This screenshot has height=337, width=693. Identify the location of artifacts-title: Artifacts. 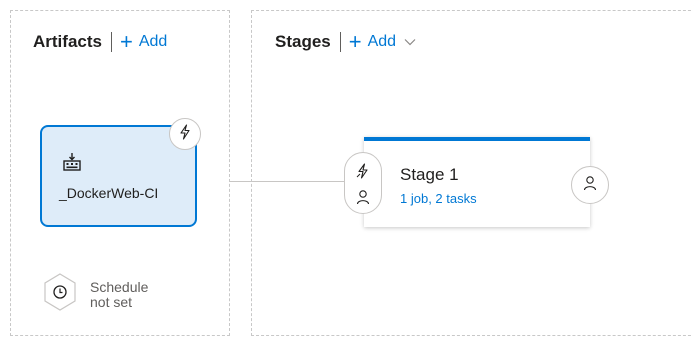
(67, 41).